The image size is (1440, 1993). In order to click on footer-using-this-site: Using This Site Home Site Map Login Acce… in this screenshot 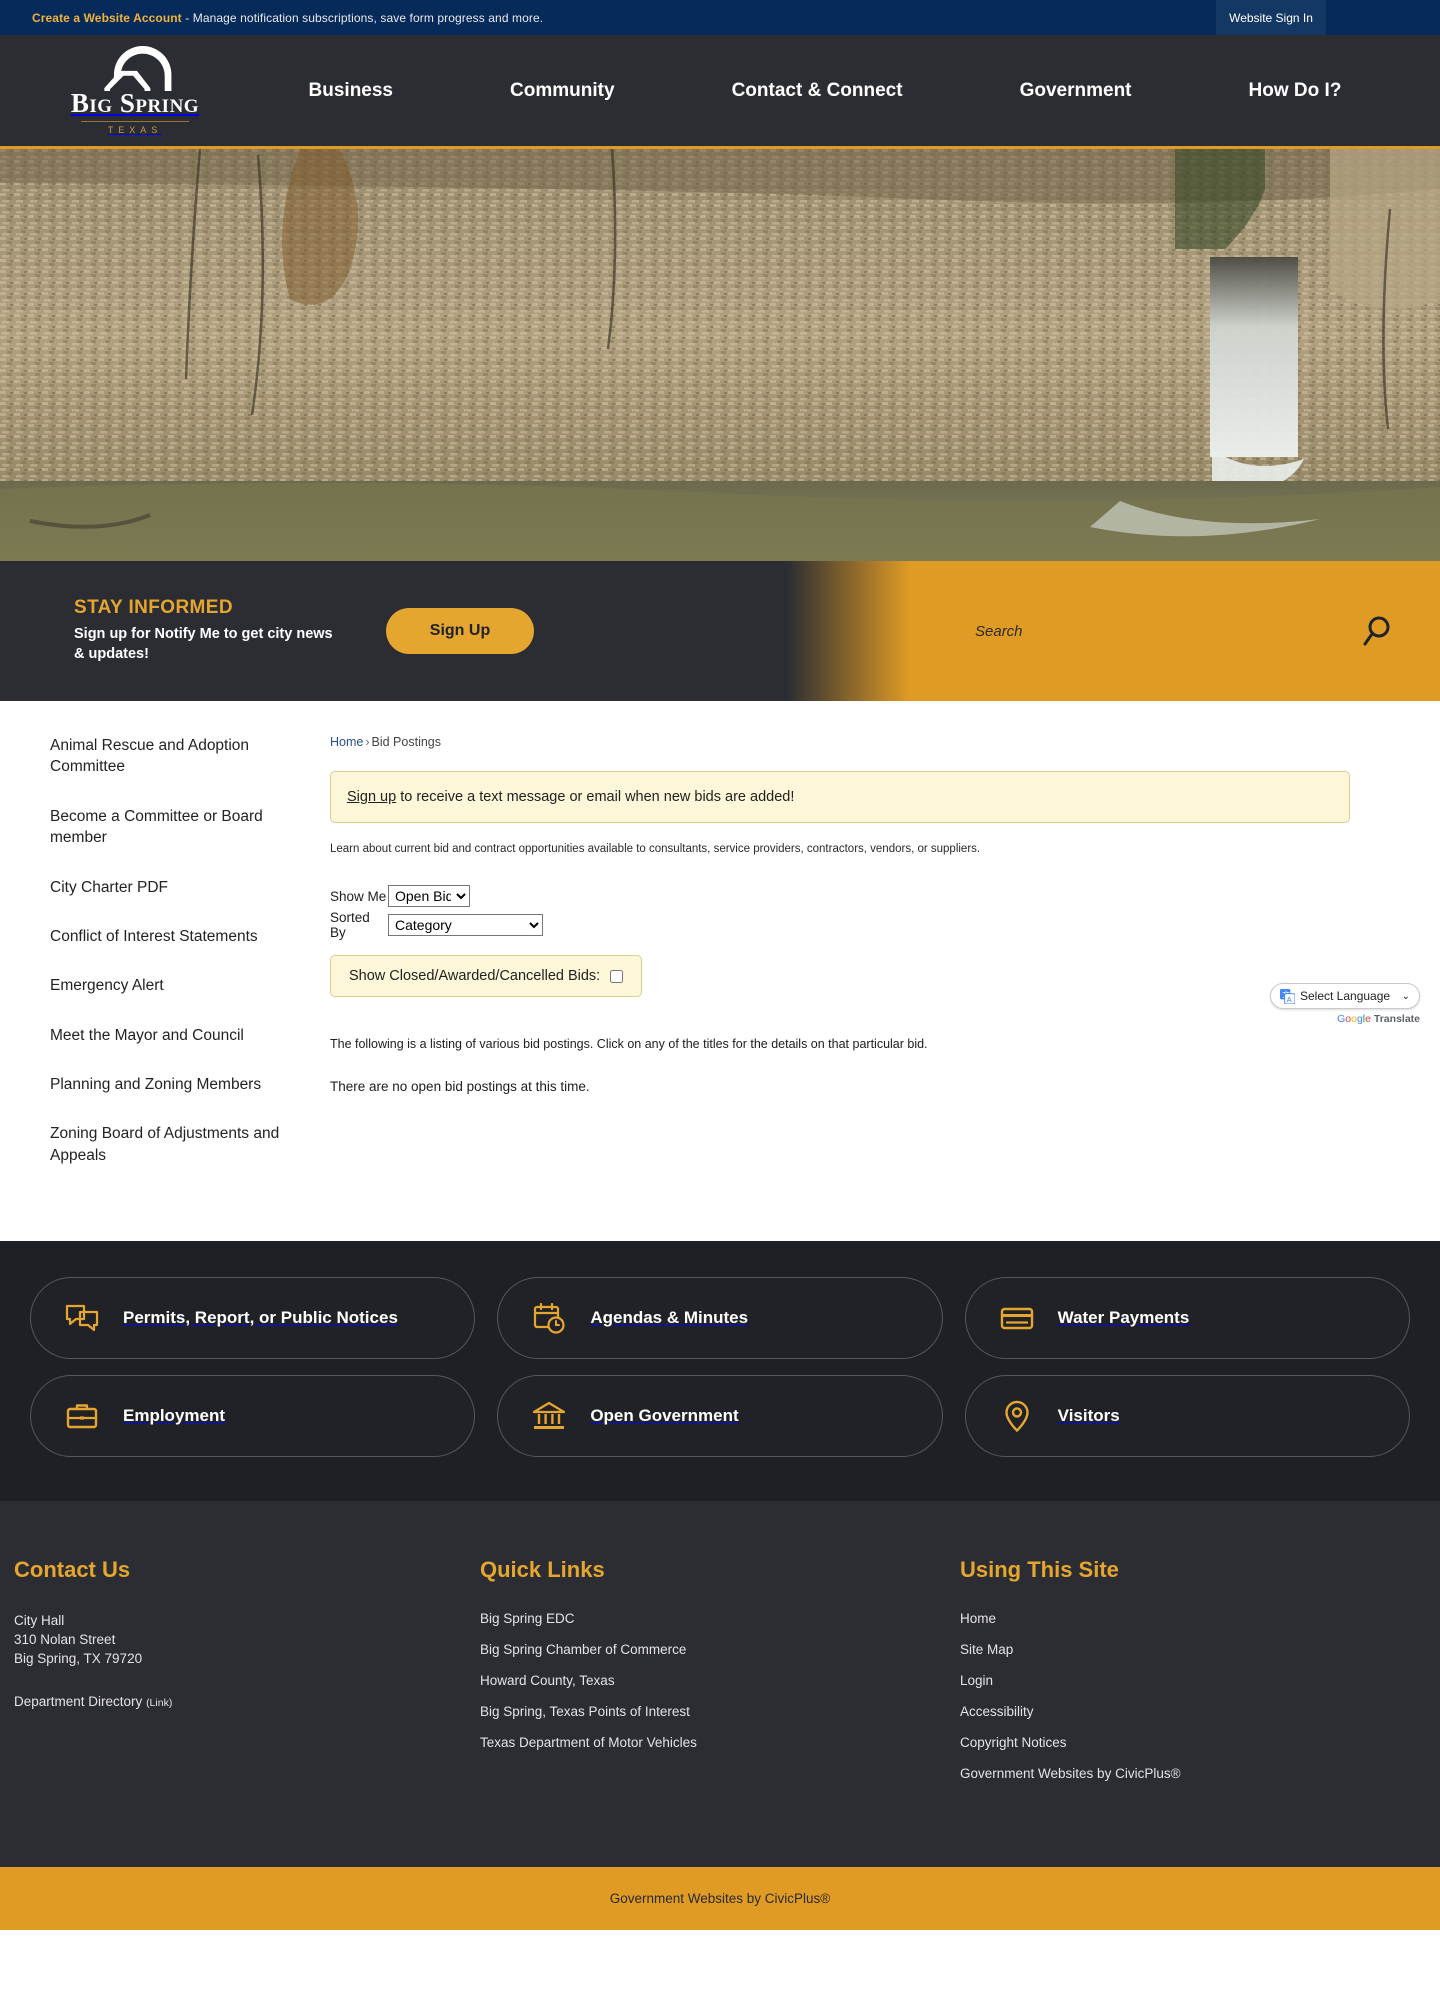, I will do `click(1190, 1677)`.